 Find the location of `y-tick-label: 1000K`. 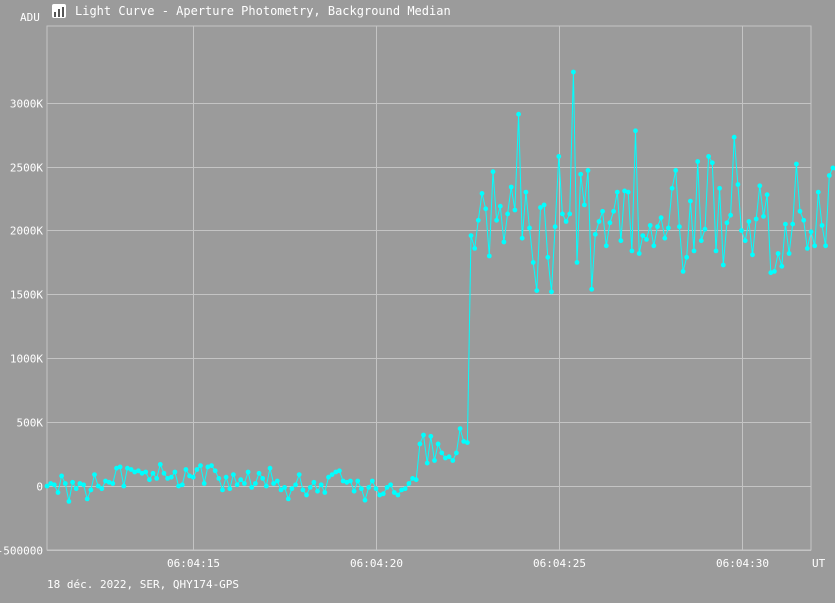

y-tick-label: 1000K is located at coordinates (26, 359).